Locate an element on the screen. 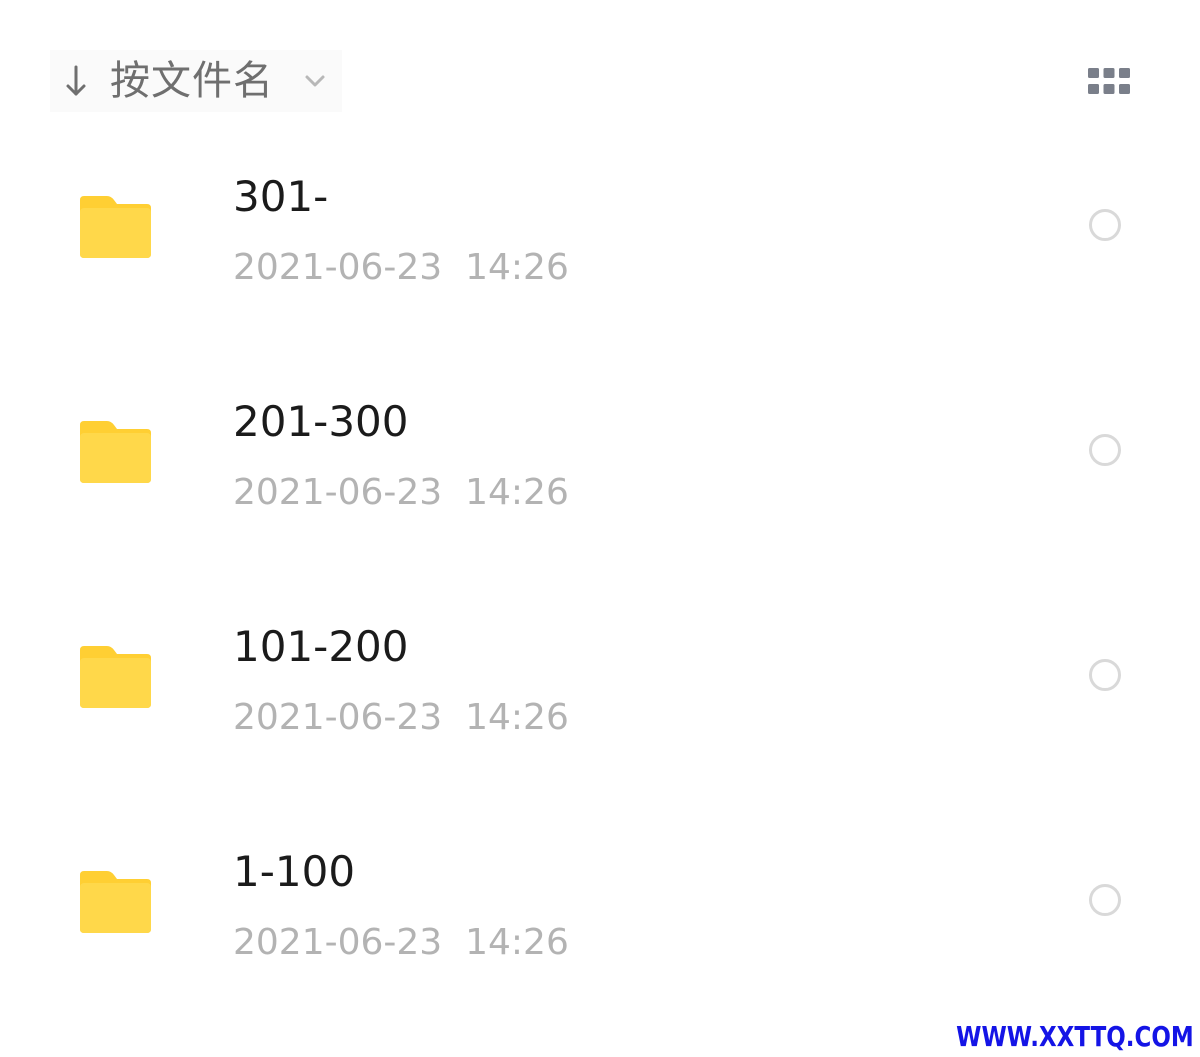 This screenshot has height=1057, width=1200. file-name: 101-200 is located at coordinates (321, 646).